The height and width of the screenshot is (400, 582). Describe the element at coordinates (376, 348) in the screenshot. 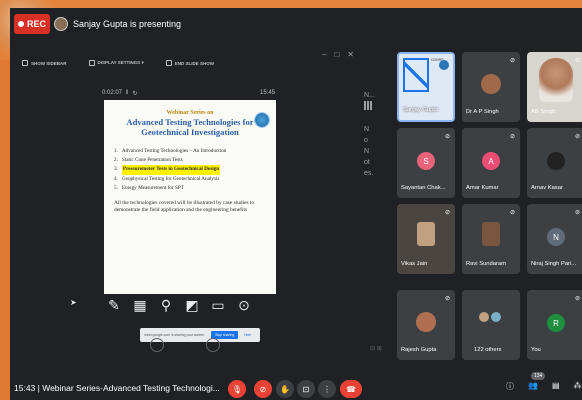

I see `notes-controls: ⊟ ⊞` at that location.